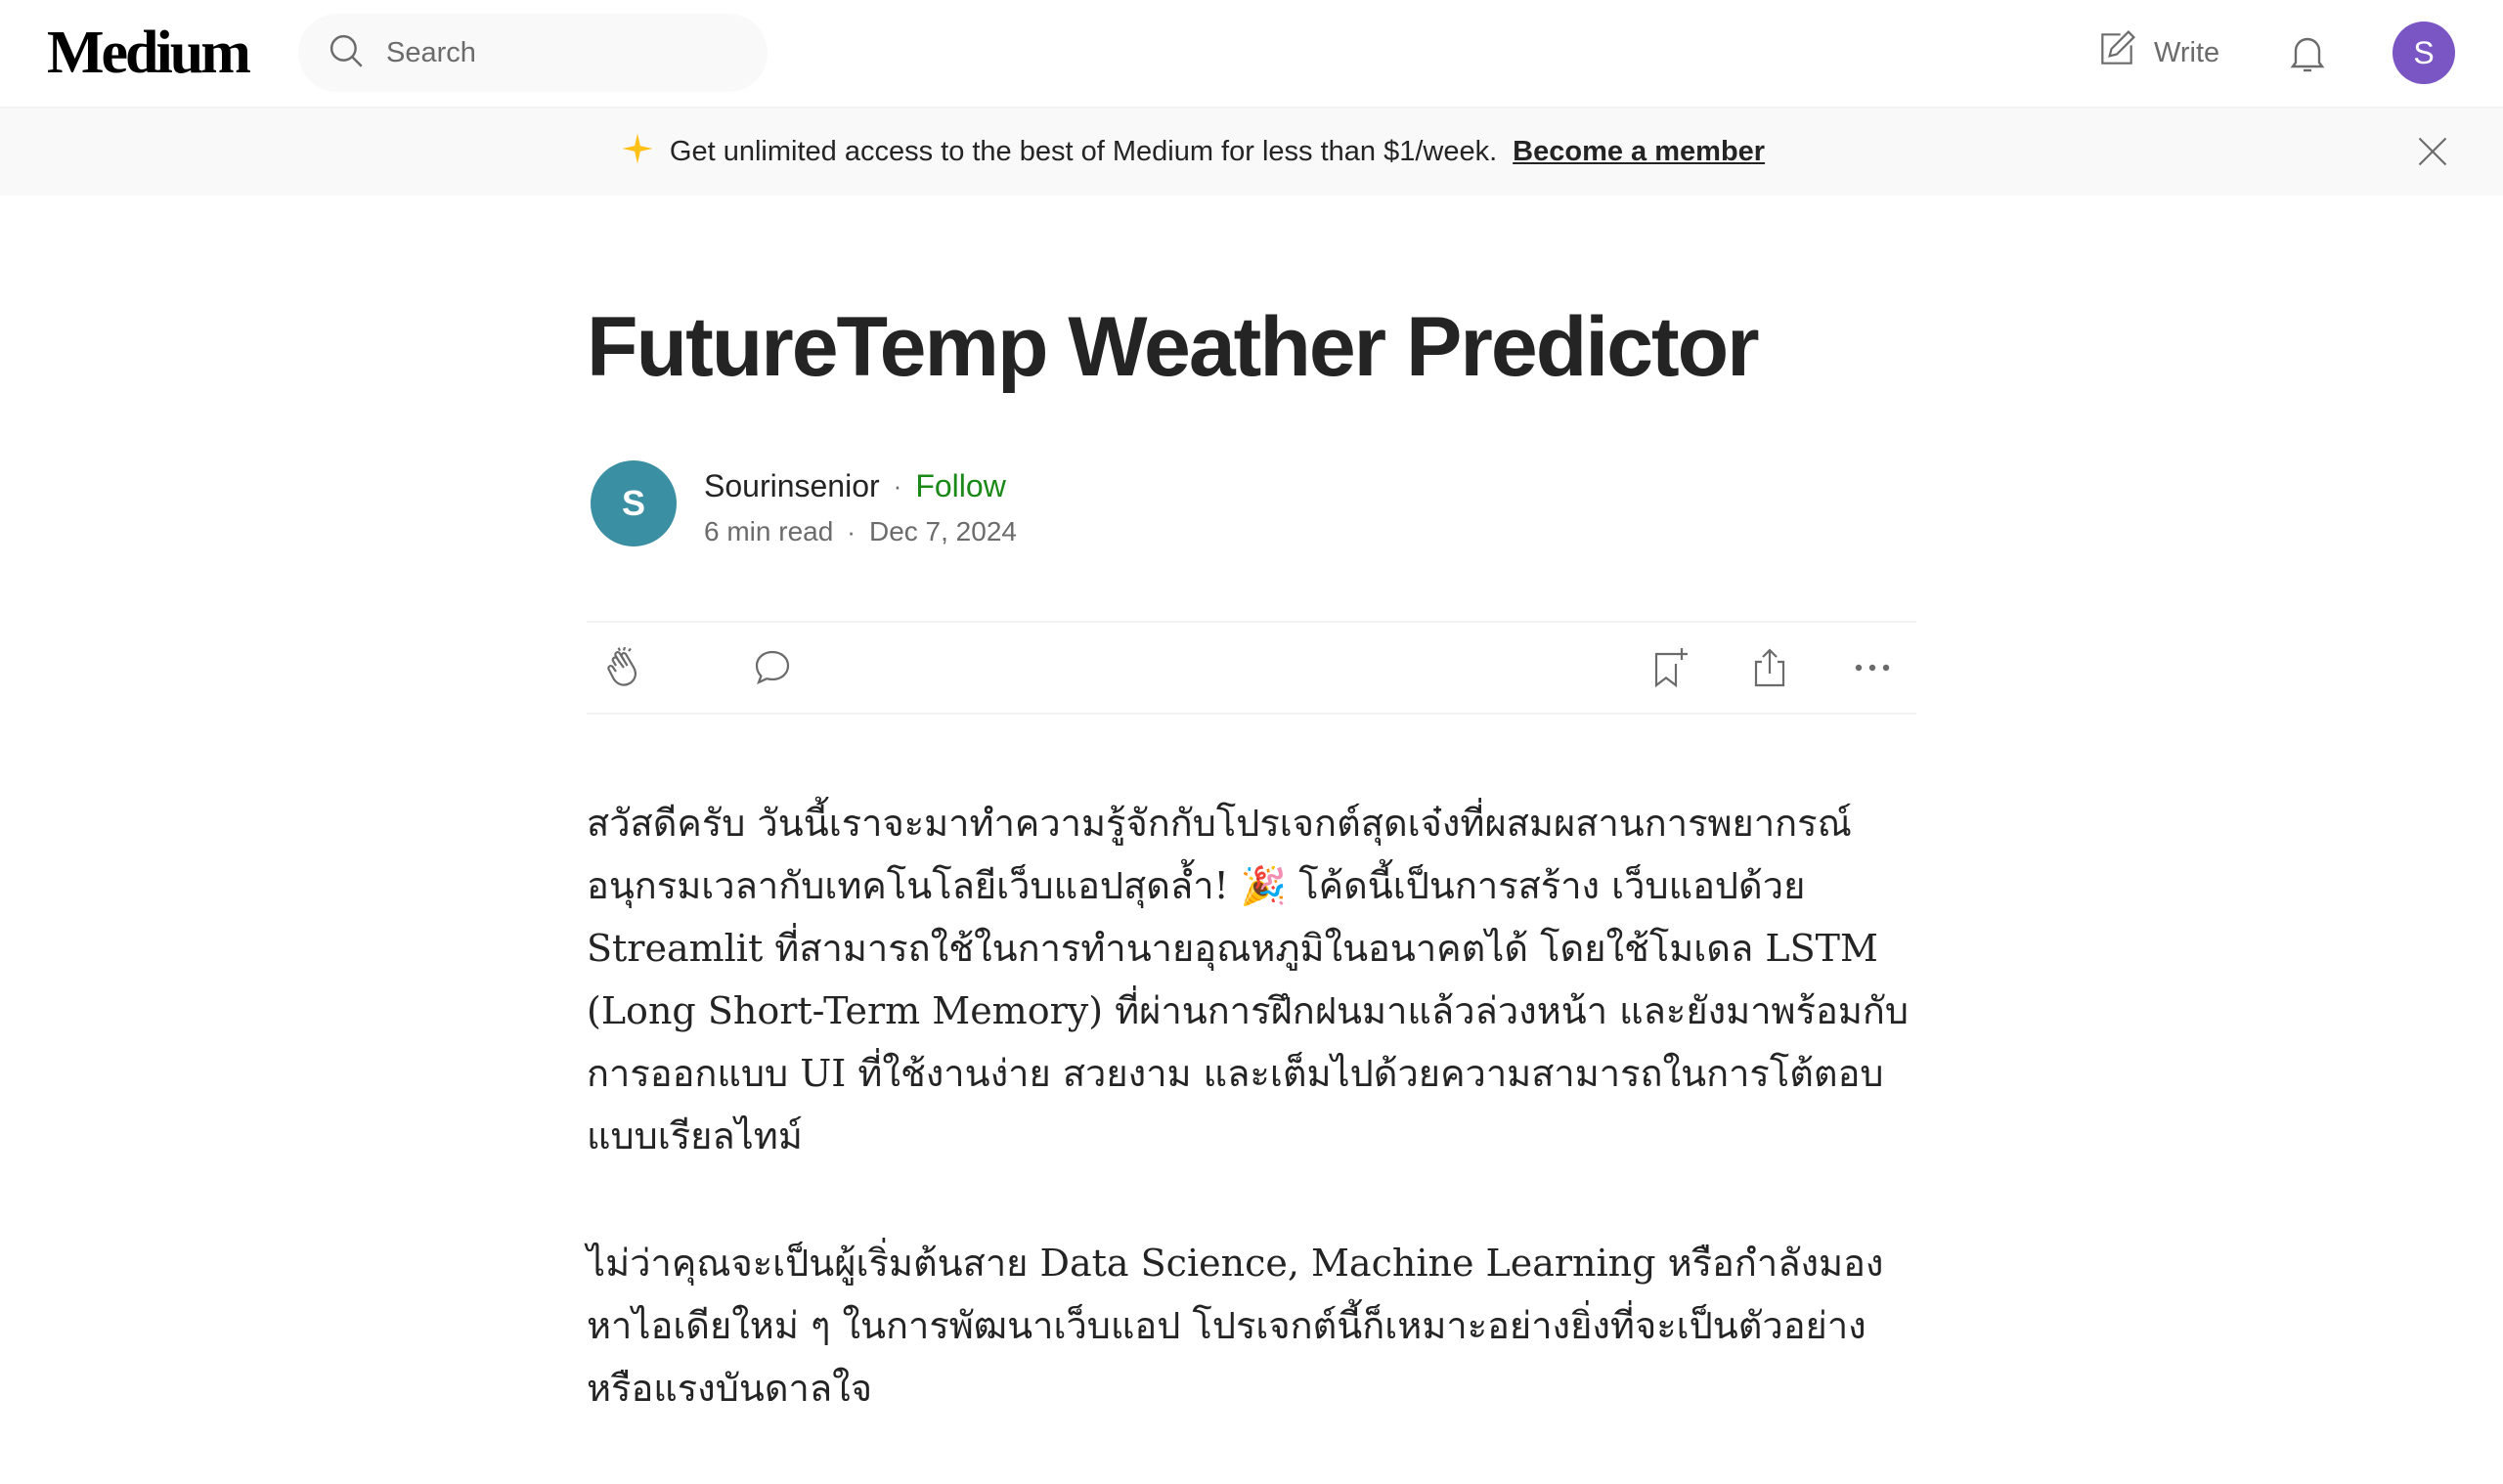  I want to click on become-member-link: Become a member, so click(1639, 152).